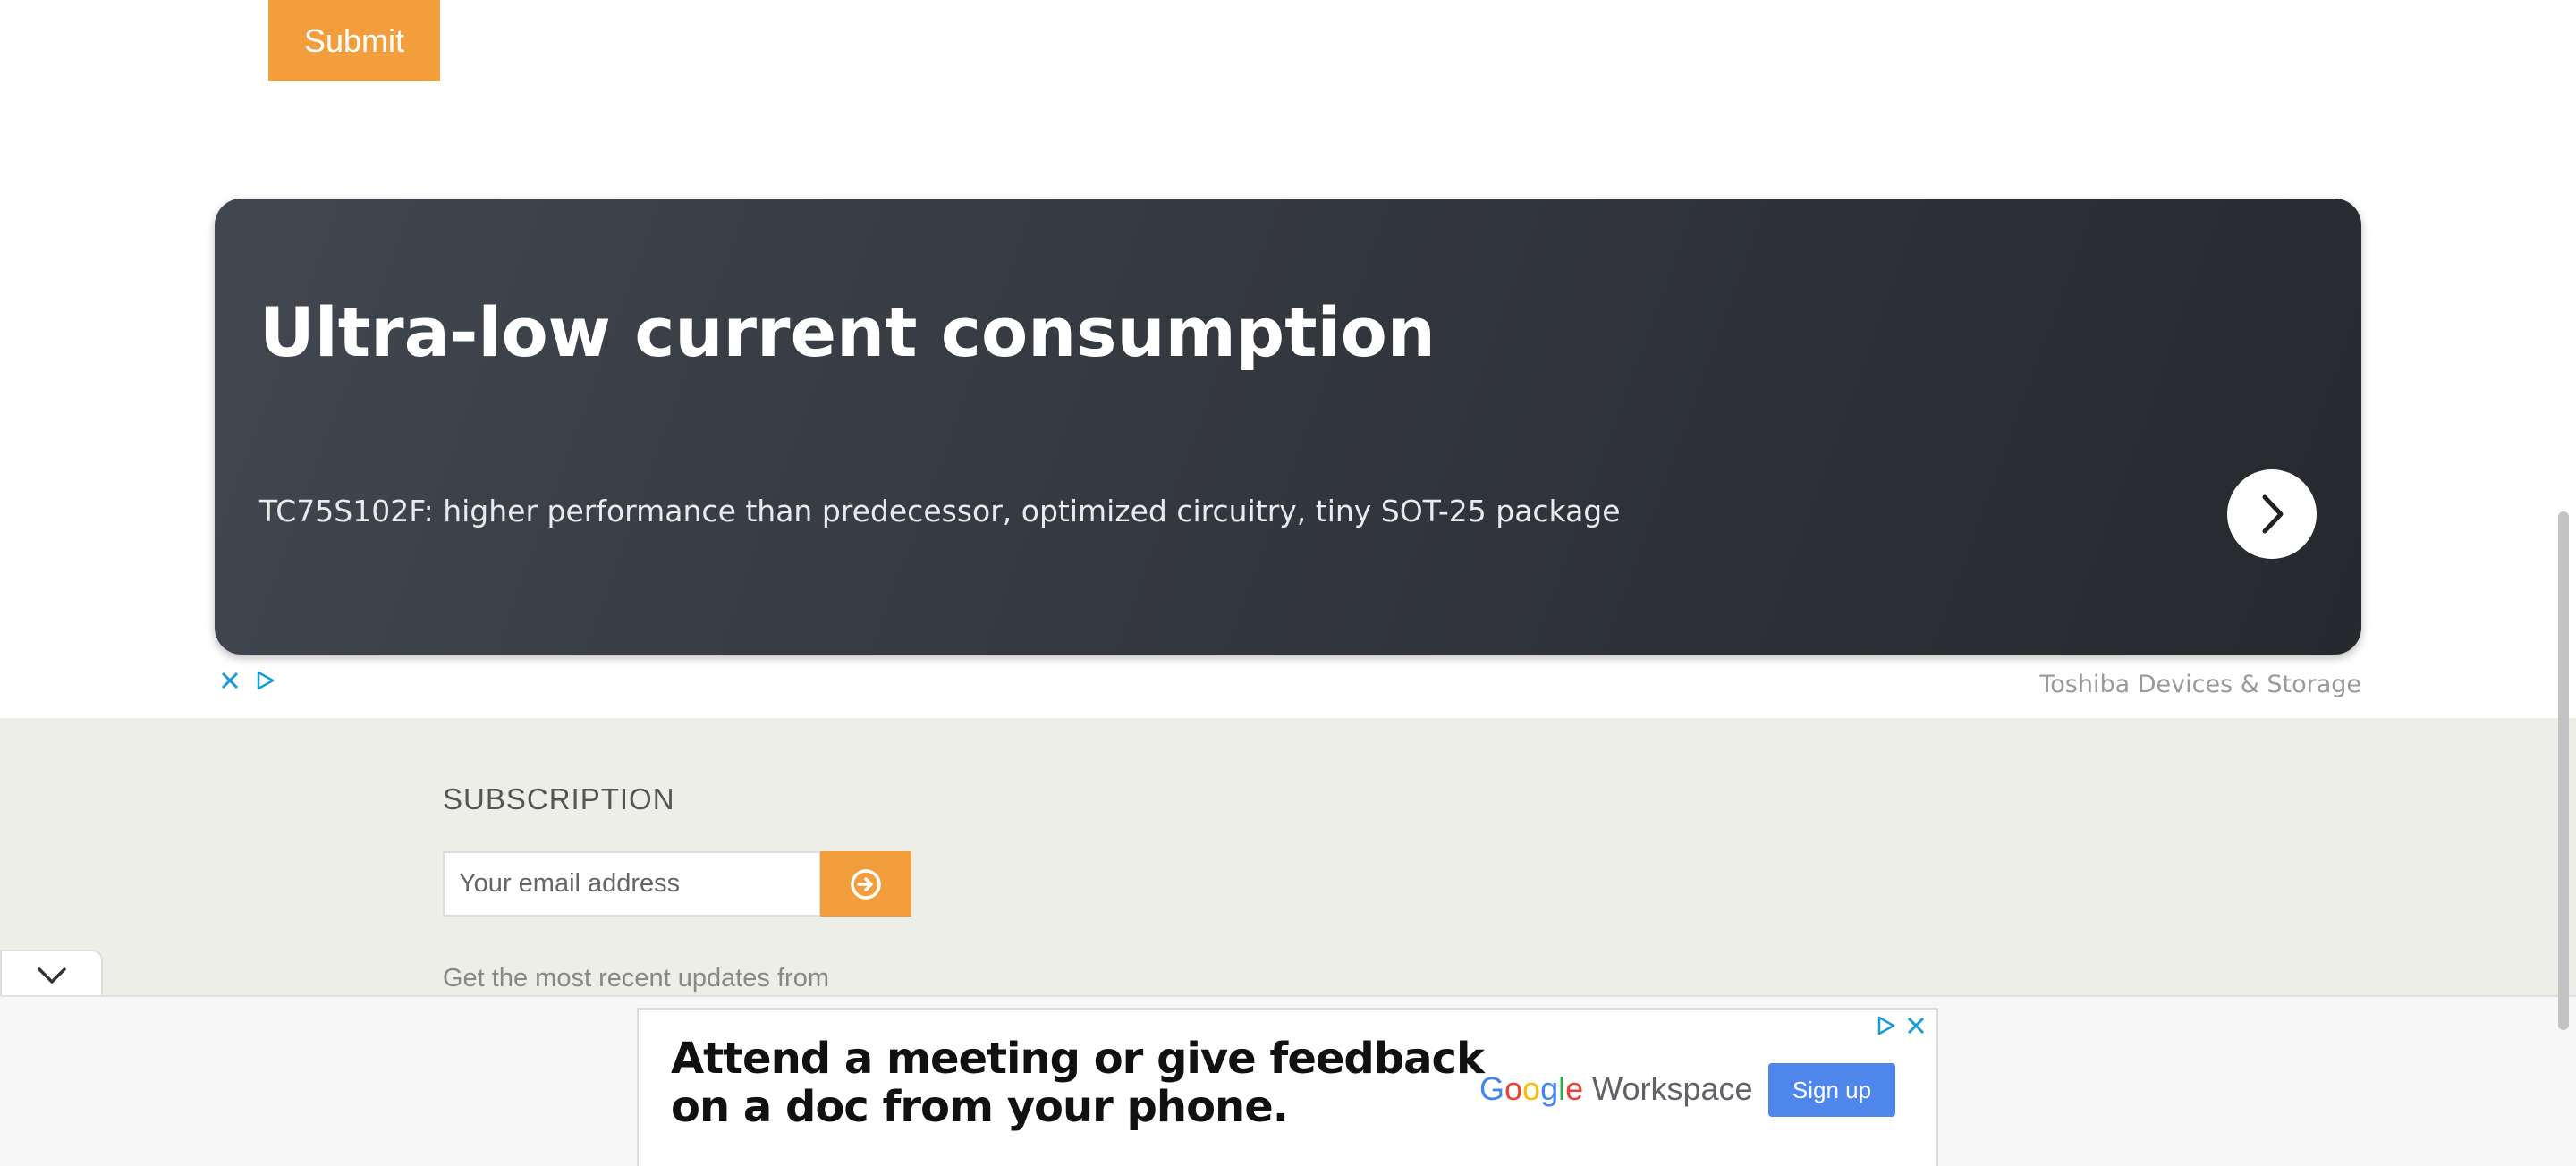 Image resolution: width=2576 pixels, height=1166 pixels. I want to click on scrollbar-thumb, so click(2563, 770).